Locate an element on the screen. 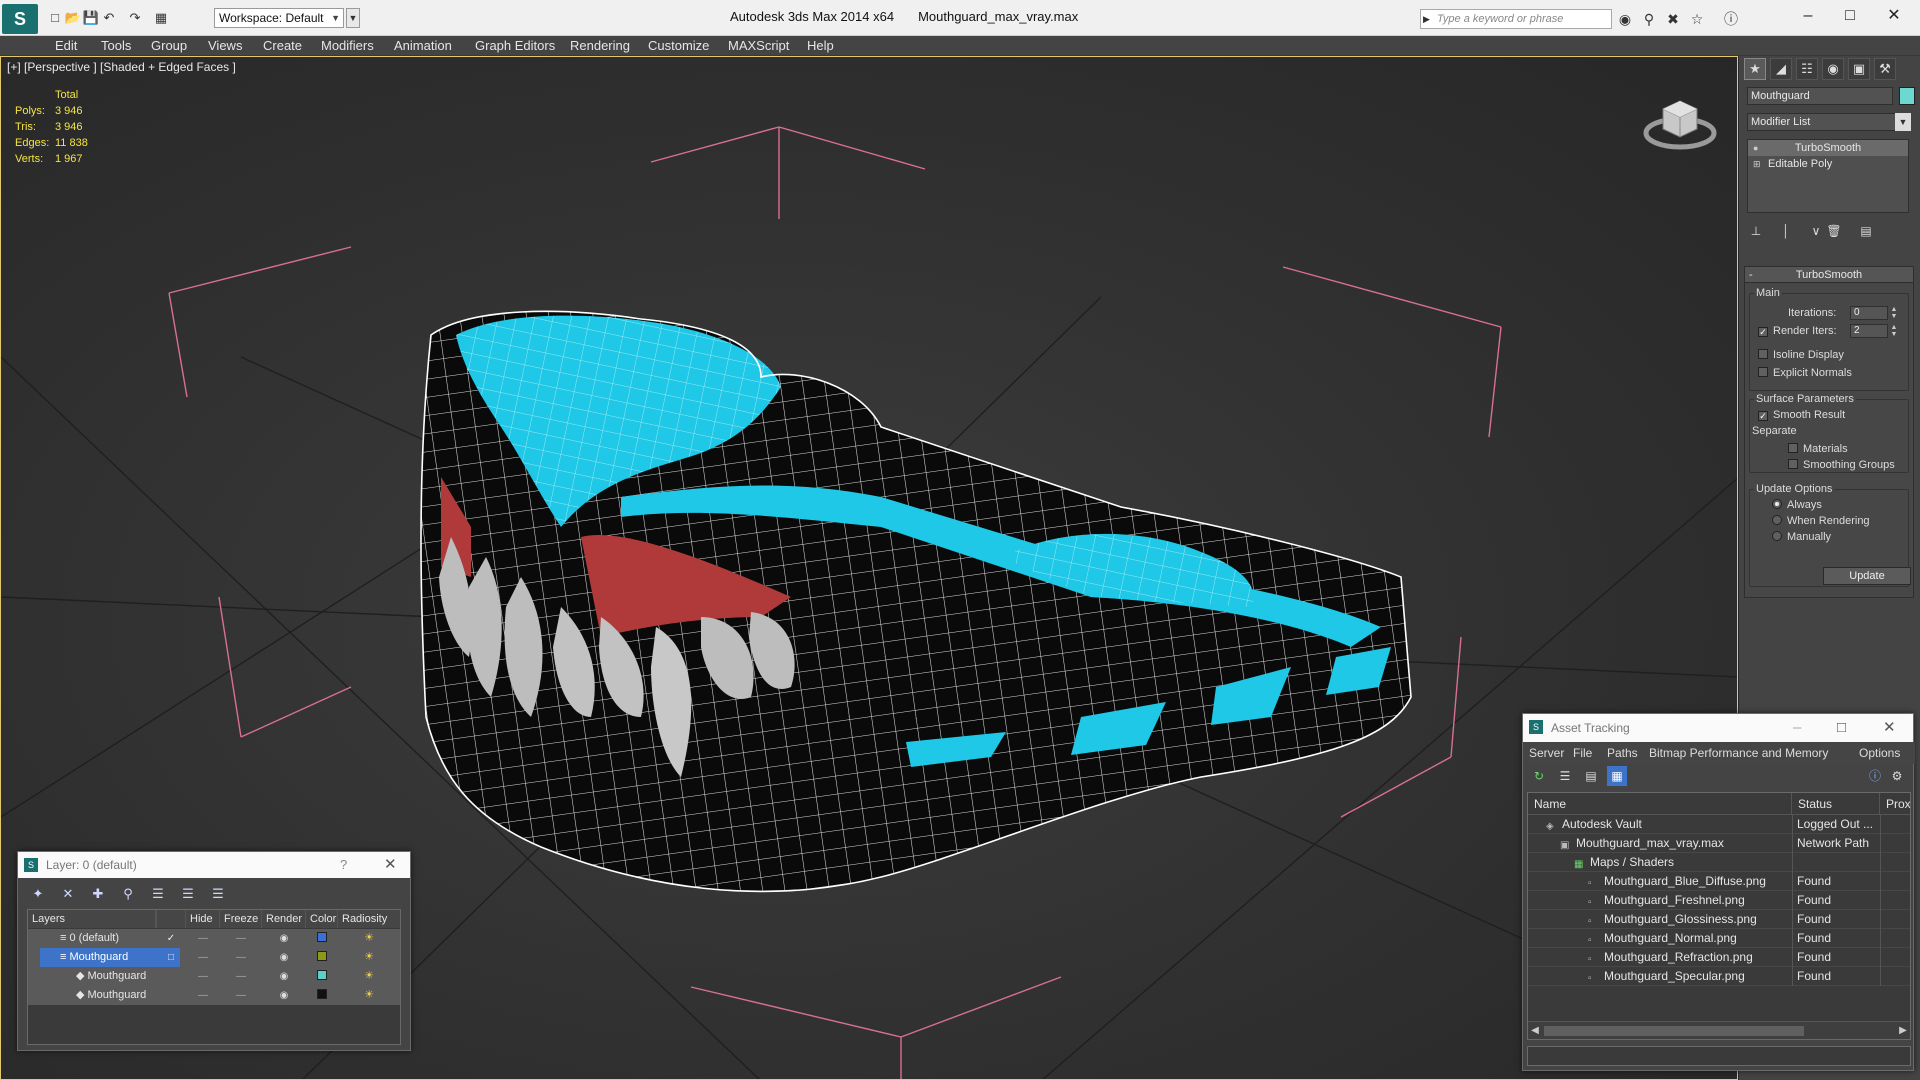 This screenshot has height=1080, width=1920. asset-row: ▦ Maps / Shaders is located at coordinates (1719, 862).